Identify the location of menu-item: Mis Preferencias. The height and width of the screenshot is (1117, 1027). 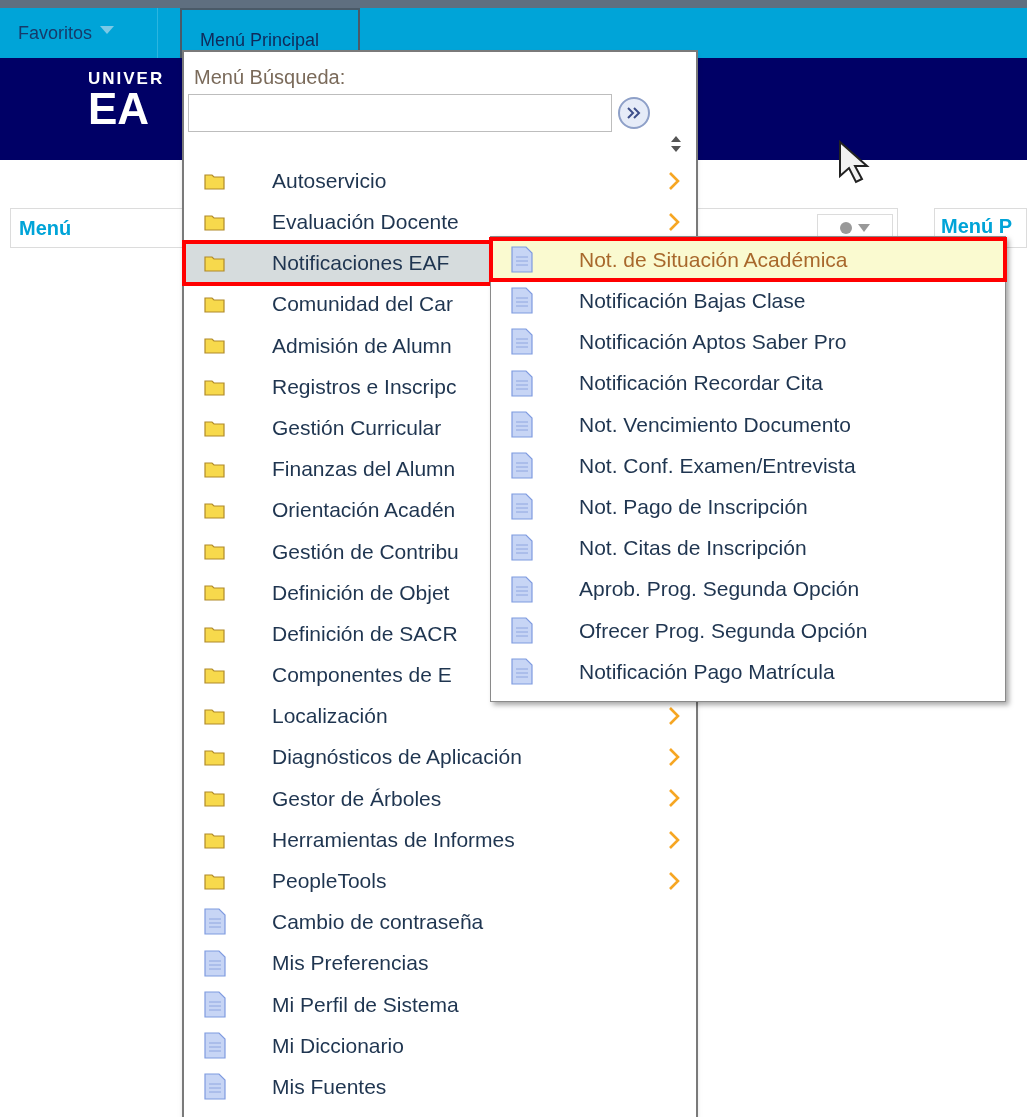
(440, 963).